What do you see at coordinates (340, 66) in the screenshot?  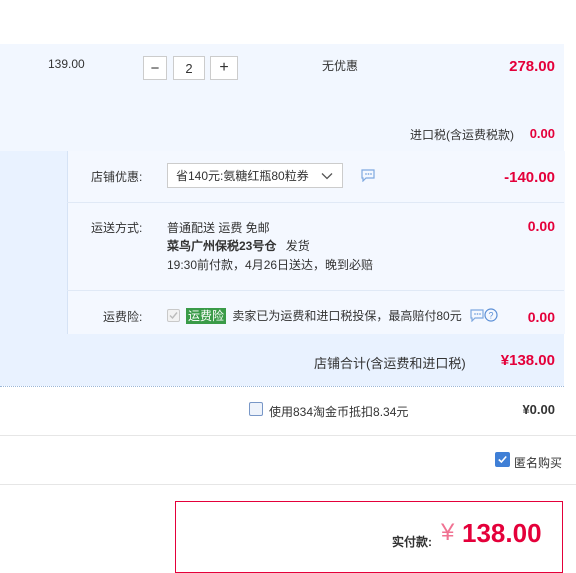 I see `item-discount: 无优惠` at bounding box center [340, 66].